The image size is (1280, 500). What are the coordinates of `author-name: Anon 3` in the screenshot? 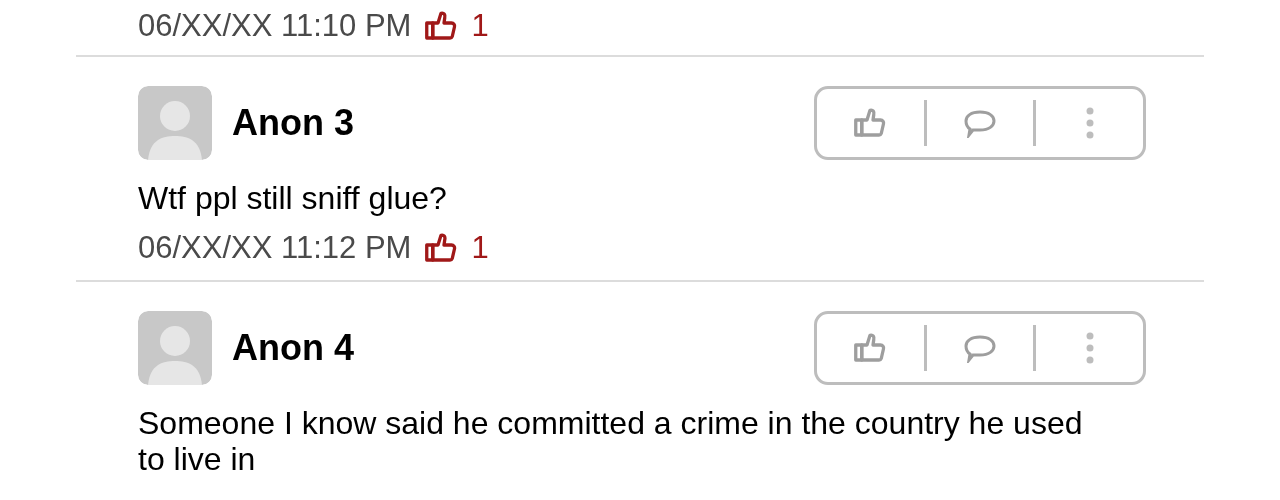 It's located at (293, 123).